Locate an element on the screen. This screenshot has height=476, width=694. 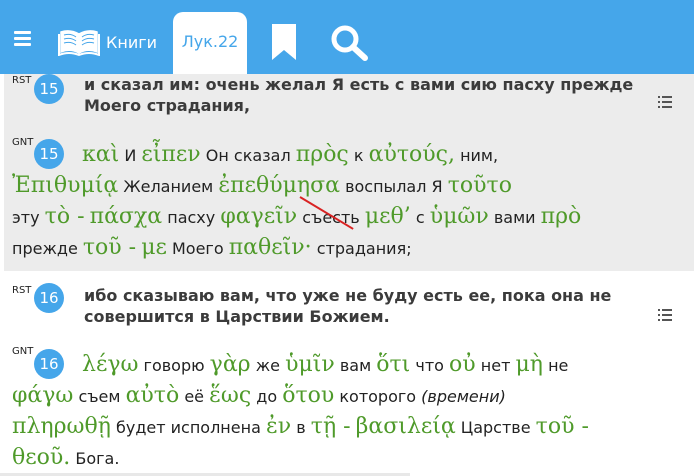
russian-gloss: Царстве is located at coordinates (495, 427).